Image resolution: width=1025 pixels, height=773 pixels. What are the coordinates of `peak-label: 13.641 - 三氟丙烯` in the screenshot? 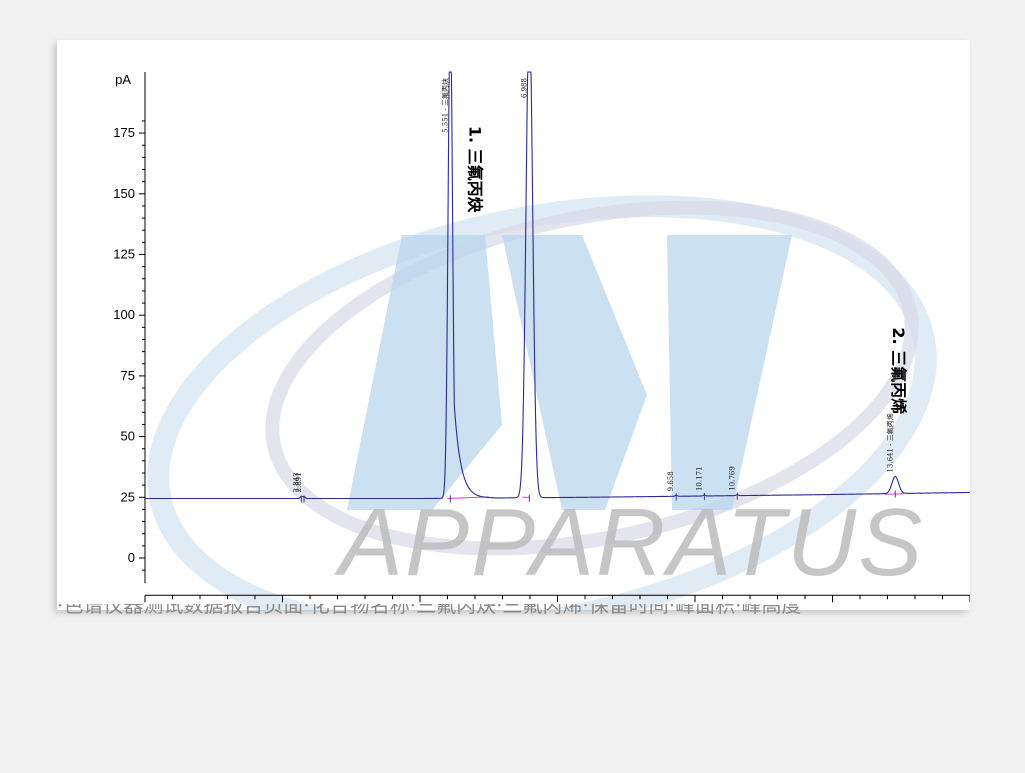 It's located at (889, 442).